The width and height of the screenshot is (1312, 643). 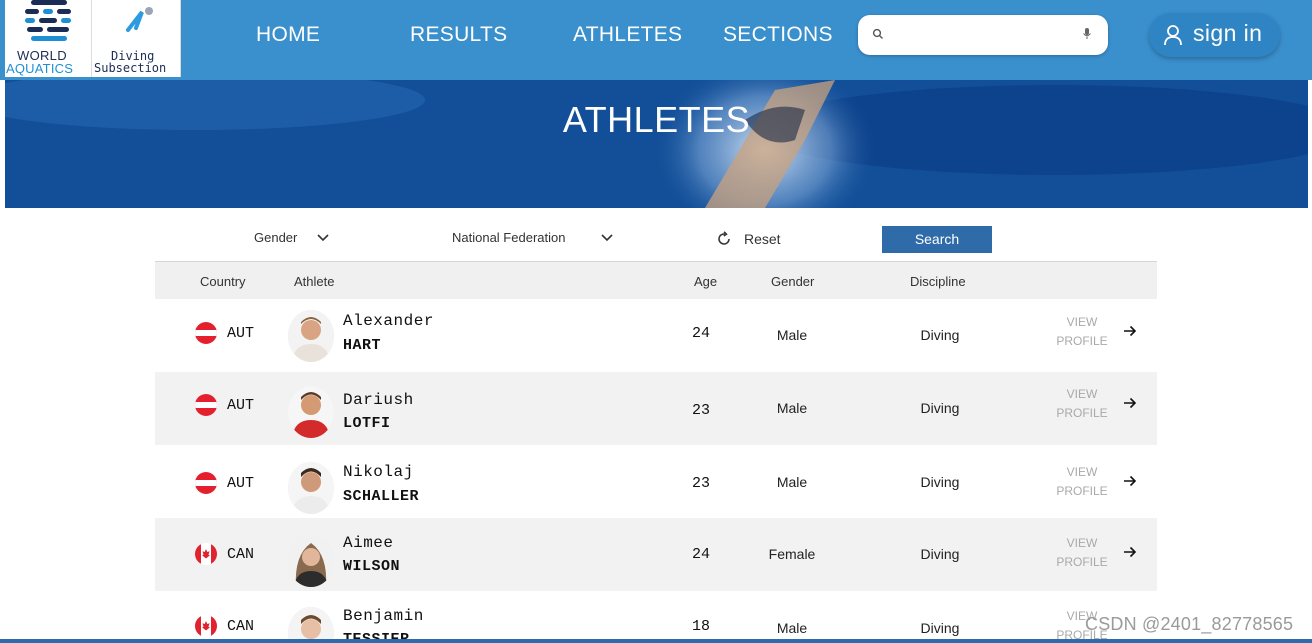 What do you see at coordinates (378, 400) in the screenshot?
I see `athlete-first-name: Dariush` at bounding box center [378, 400].